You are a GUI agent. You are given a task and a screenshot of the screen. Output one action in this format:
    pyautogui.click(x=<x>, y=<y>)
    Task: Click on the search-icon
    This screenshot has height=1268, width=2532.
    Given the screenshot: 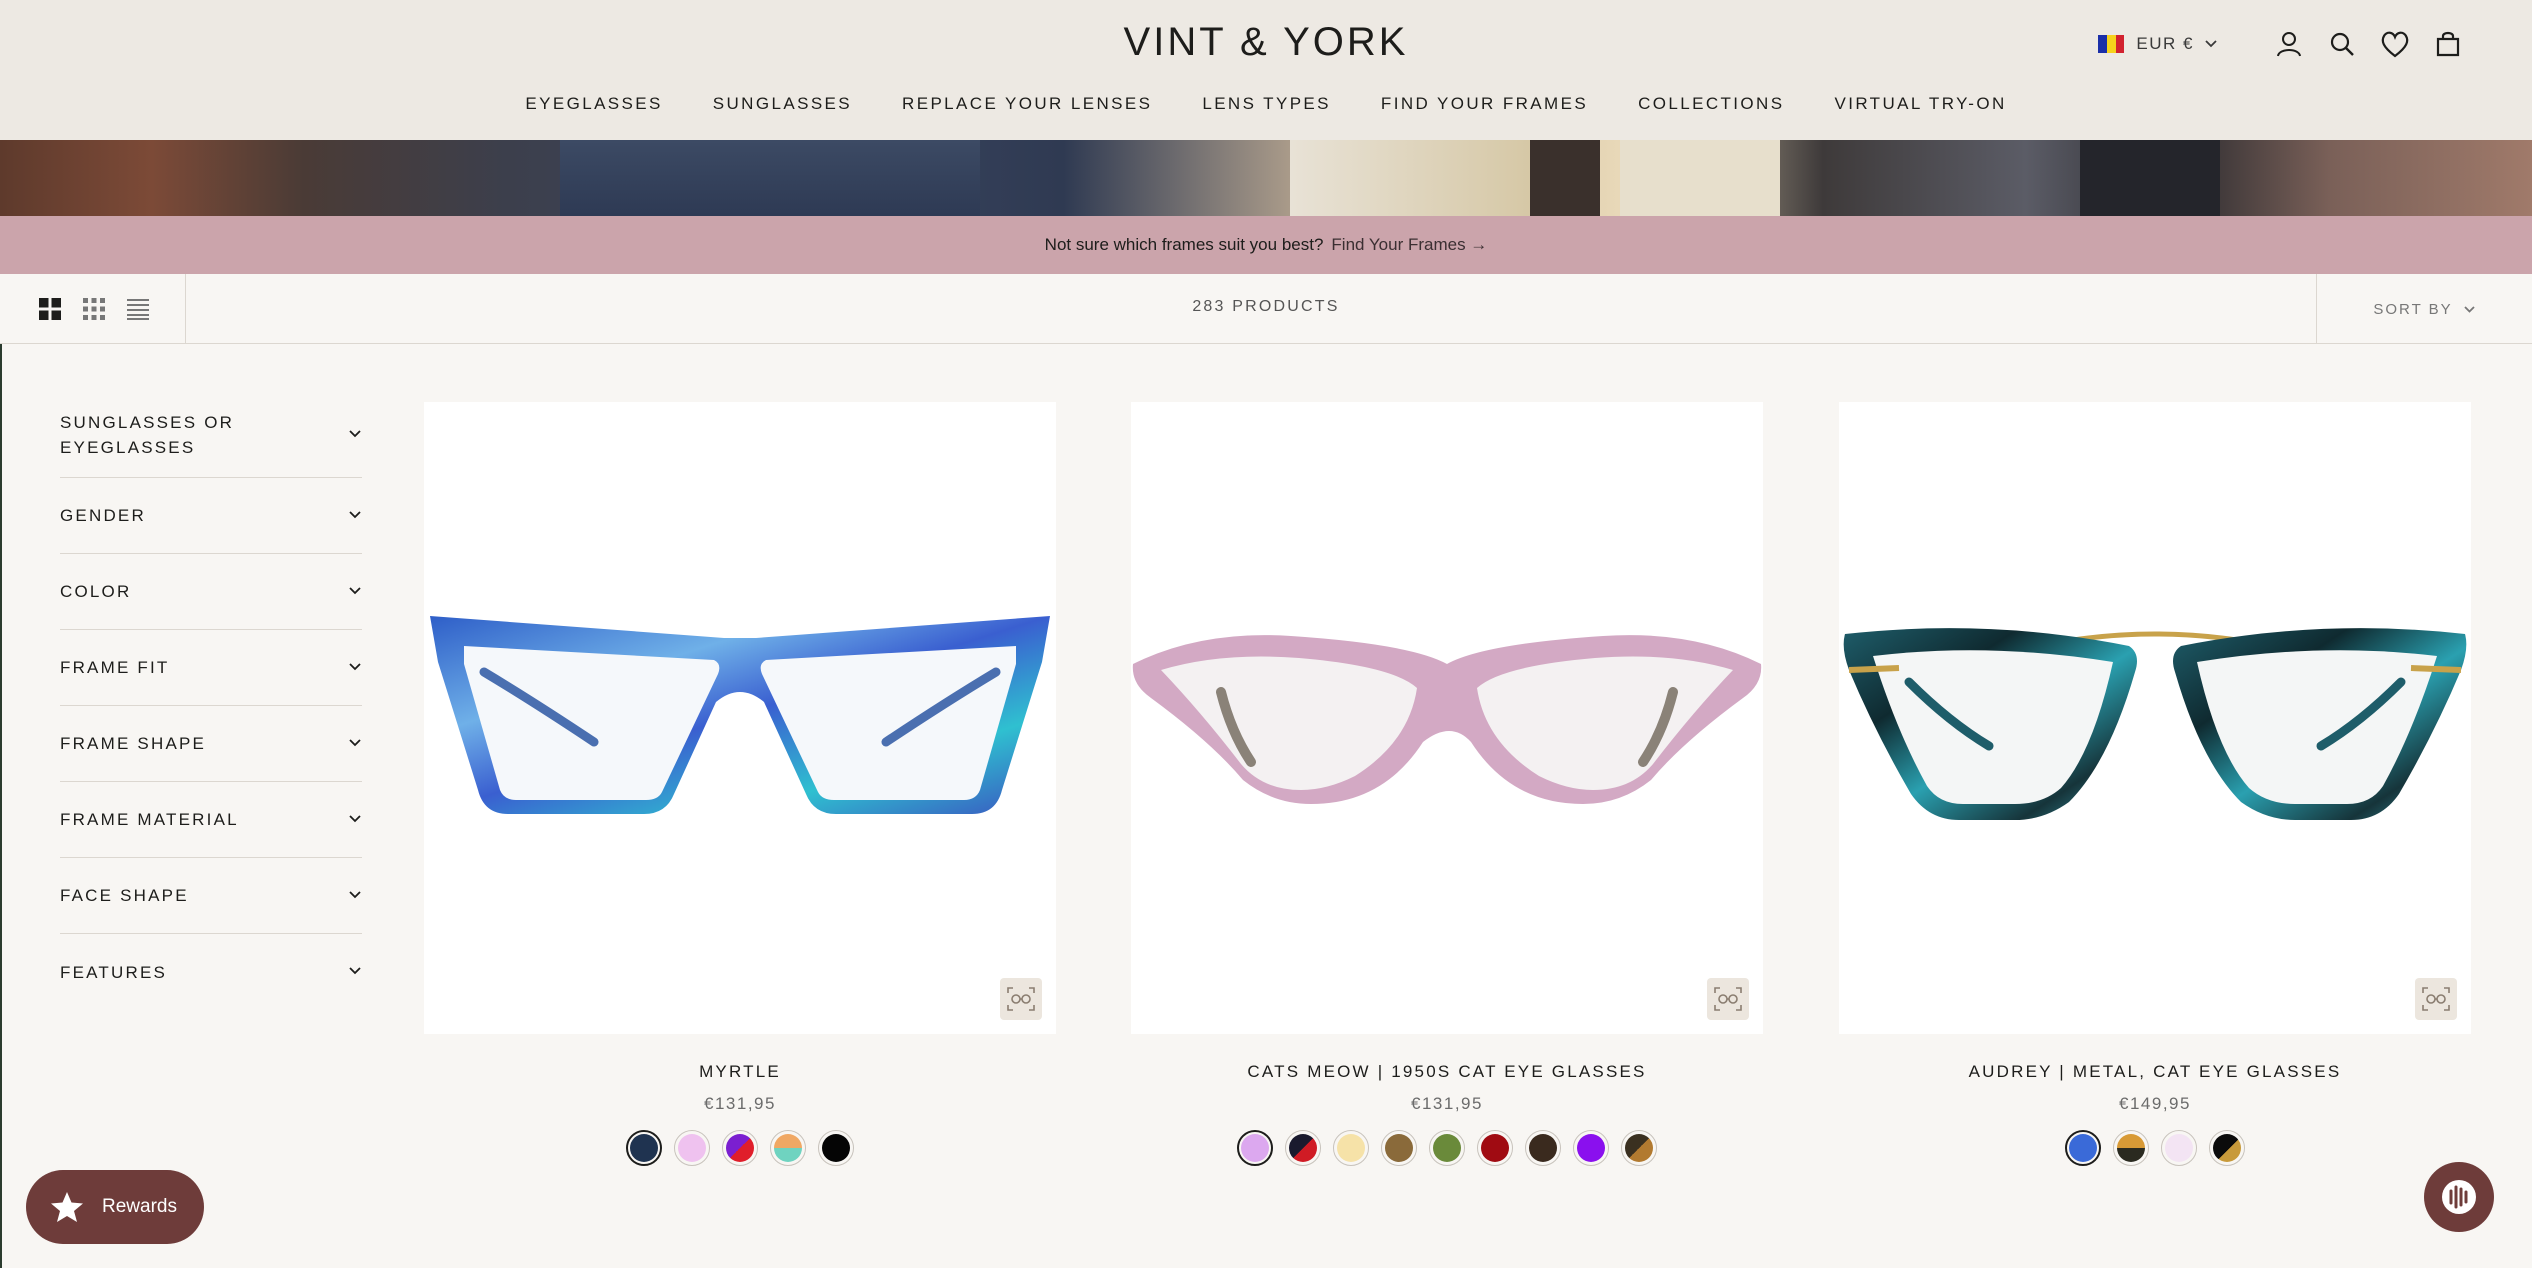 What is the action you would take?
    pyautogui.click(x=2342, y=44)
    